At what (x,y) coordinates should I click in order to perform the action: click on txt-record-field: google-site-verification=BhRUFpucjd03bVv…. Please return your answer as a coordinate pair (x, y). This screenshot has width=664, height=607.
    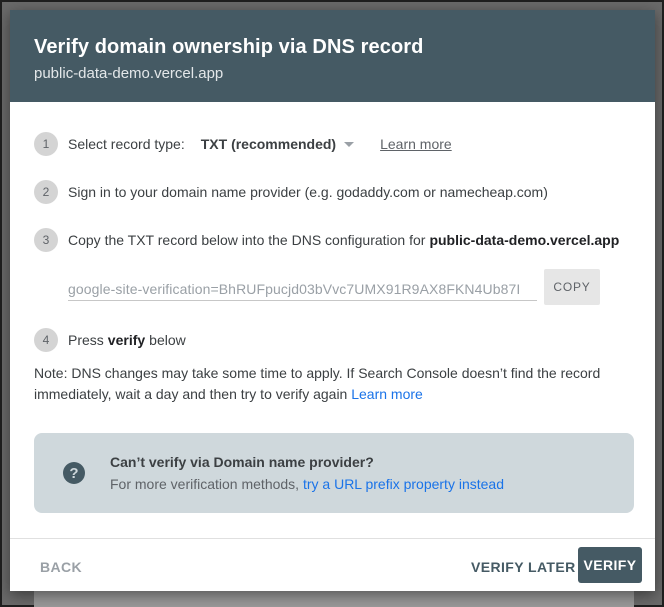
    Looking at the image, I should click on (302, 287).